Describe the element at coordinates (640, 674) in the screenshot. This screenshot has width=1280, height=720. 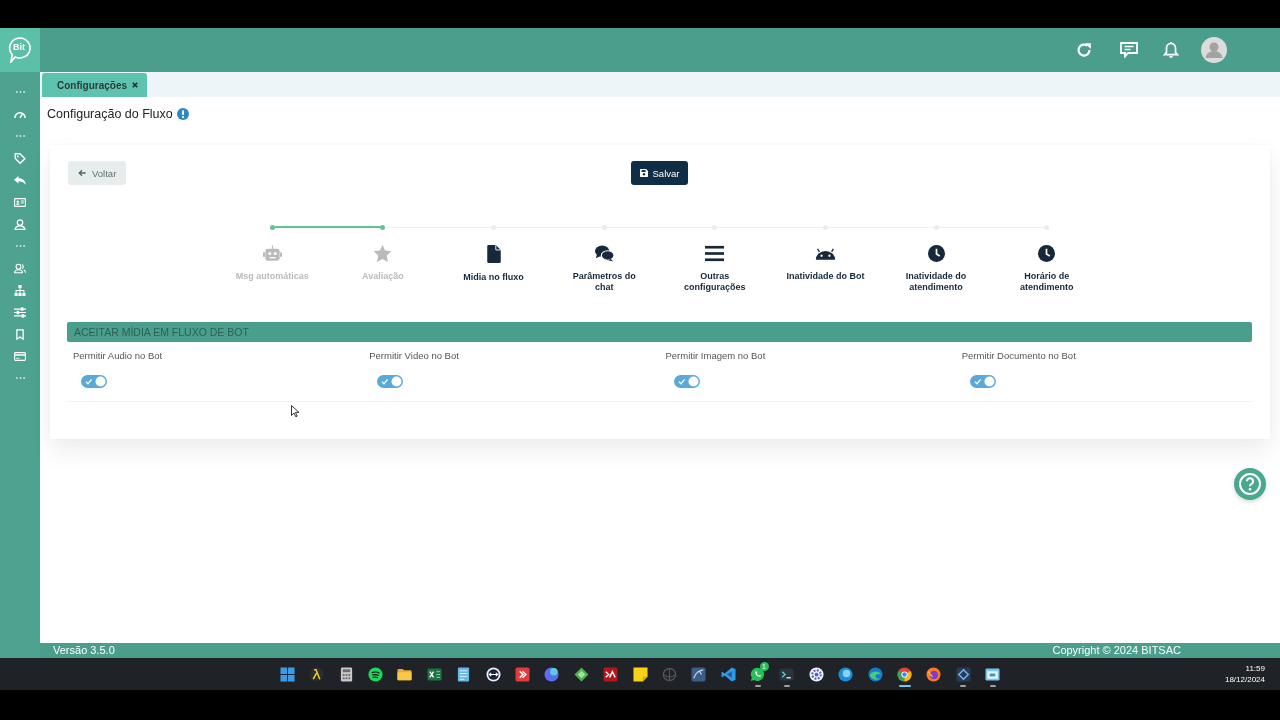
I see `sticky-note-icon` at that location.